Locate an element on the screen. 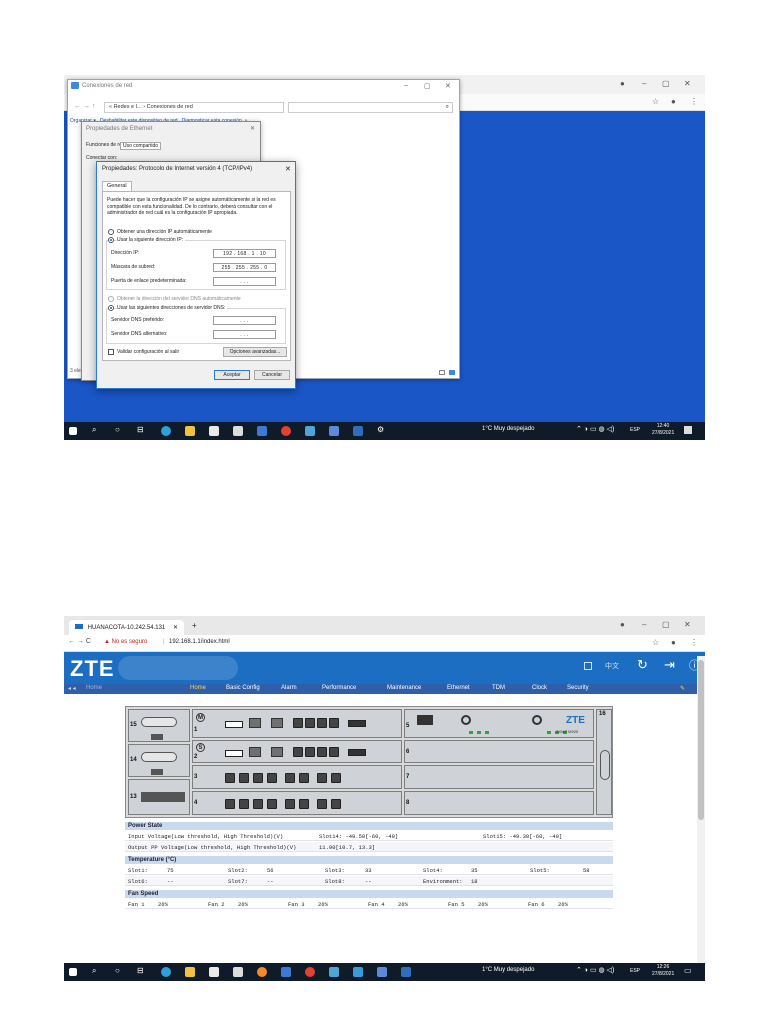  notification-icon: ▭ is located at coordinates (688, 970).